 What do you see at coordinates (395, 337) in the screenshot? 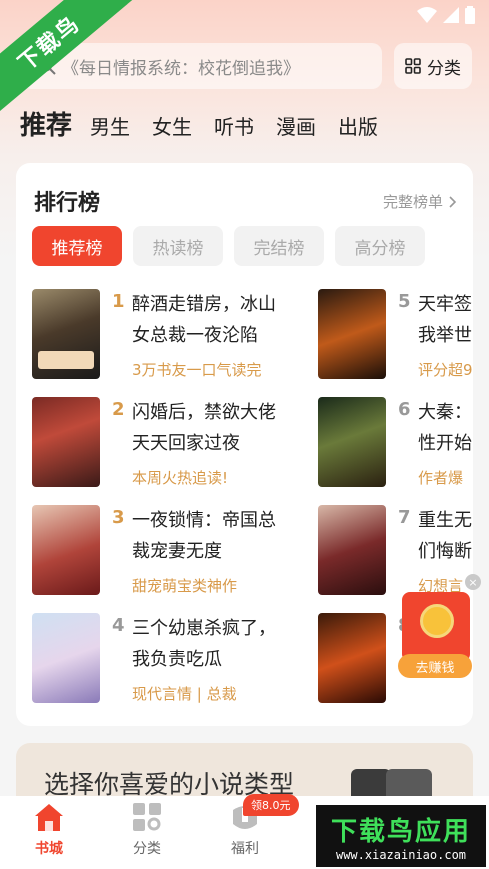
I see `book-item: 5 天牢签 我举世 评分超9` at bounding box center [395, 337].